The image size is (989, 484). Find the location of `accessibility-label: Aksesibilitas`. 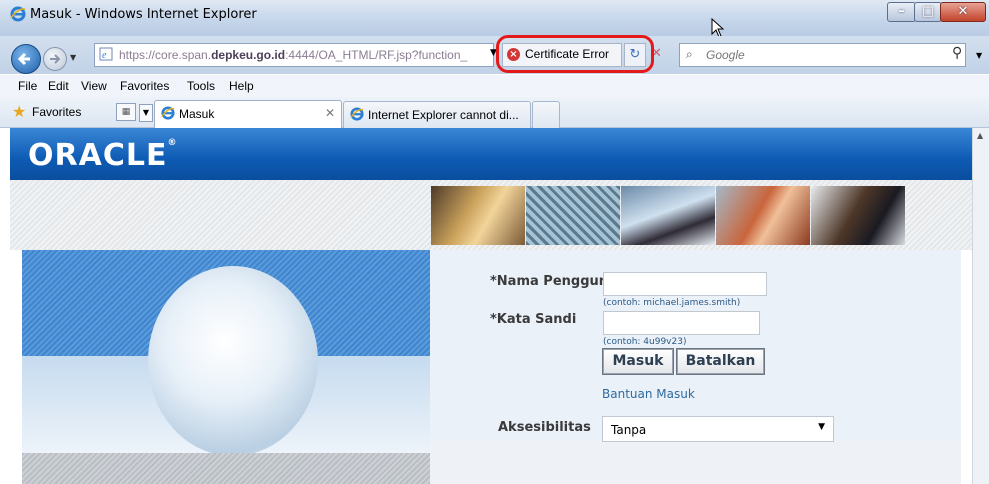

accessibility-label: Aksesibilitas is located at coordinates (544, 427).